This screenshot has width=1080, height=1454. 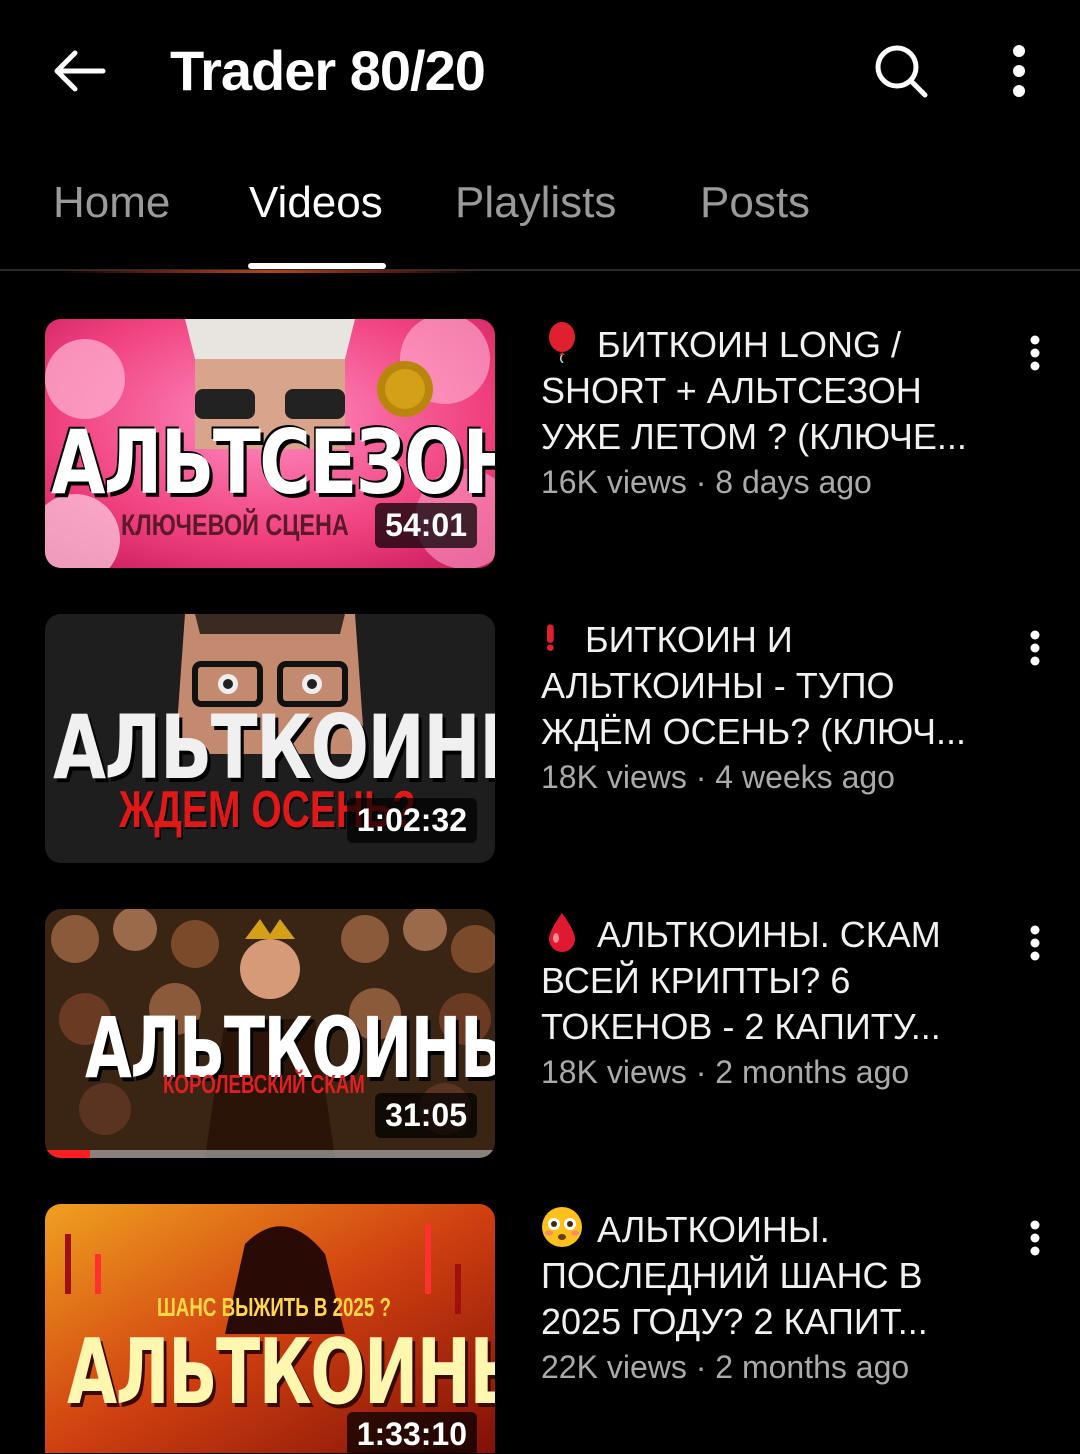 What do you see at coordinates (317, 266) in the screenshot?
I see `active-tab-indicator` at bounding box center [317, 266].